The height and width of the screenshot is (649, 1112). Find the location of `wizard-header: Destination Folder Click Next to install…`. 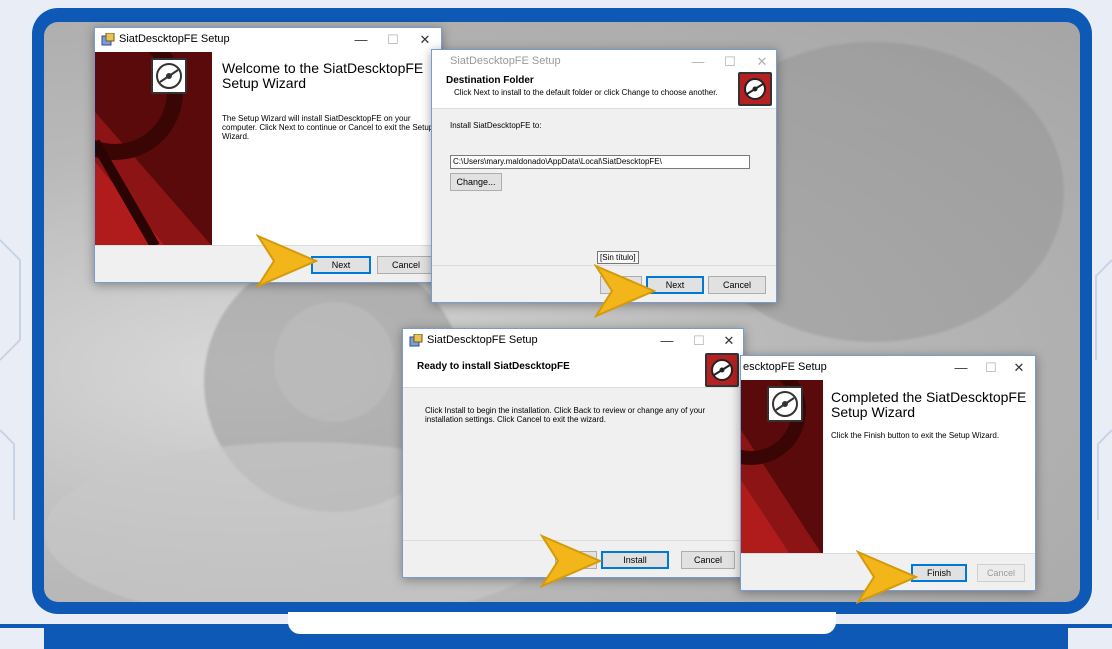

wizard-header: Destination Folder Click Next to install… is located at coordinates (604, 90).